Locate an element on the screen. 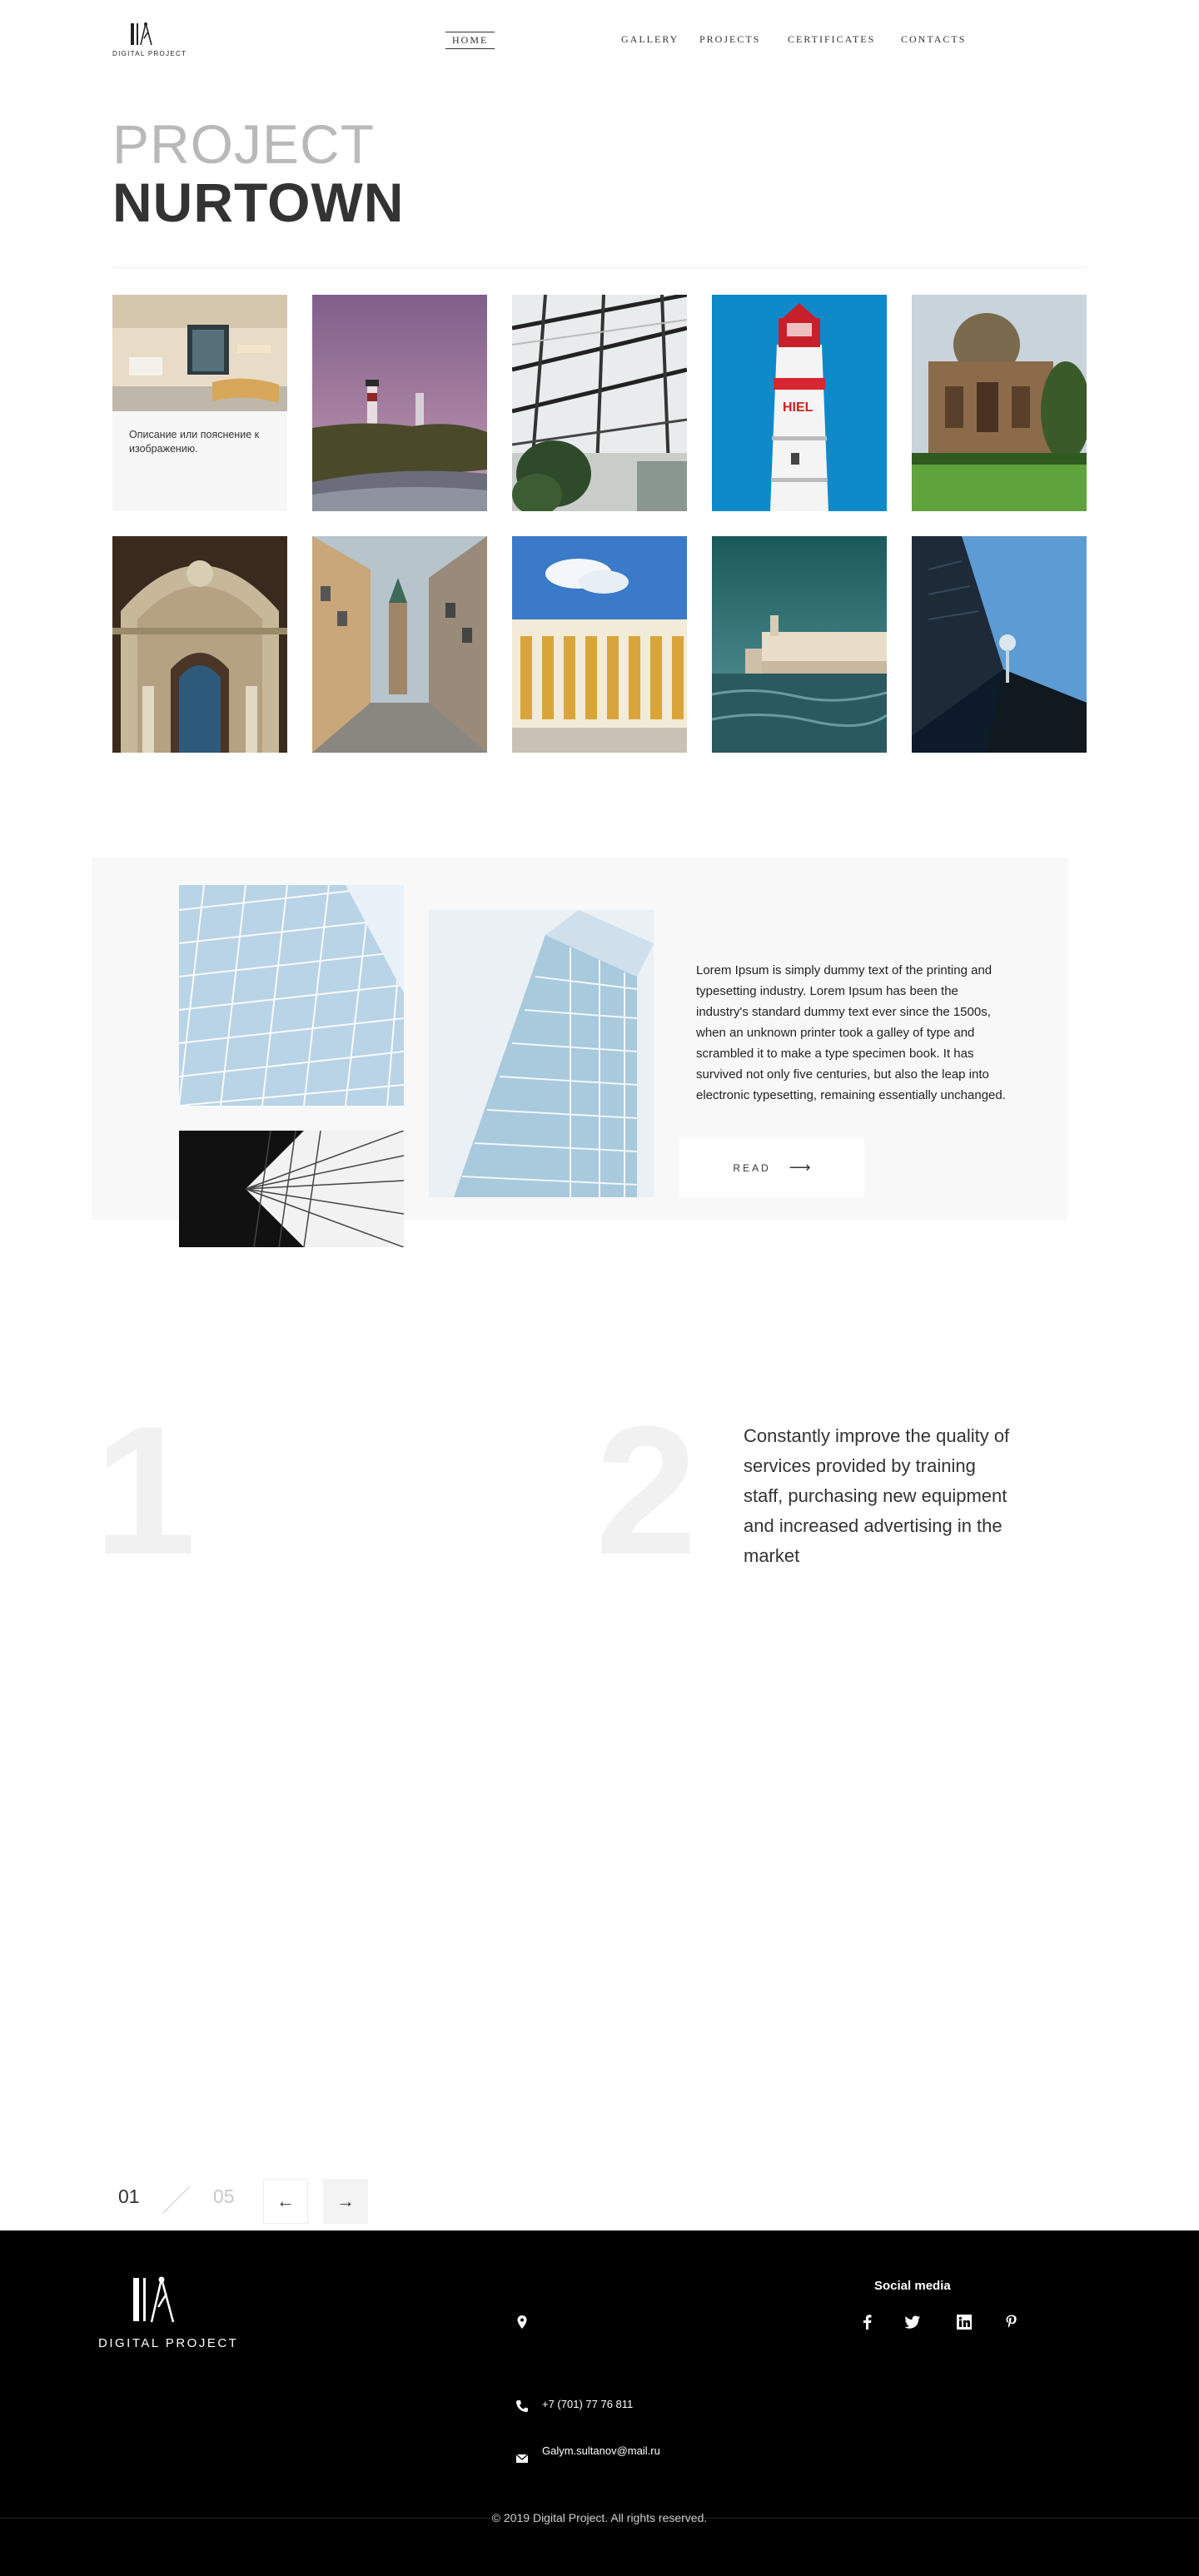 Image resolution: width=1199 pixels, height=2576 pixels. step-number-1: 1 is located at coordinates (145, 1490).